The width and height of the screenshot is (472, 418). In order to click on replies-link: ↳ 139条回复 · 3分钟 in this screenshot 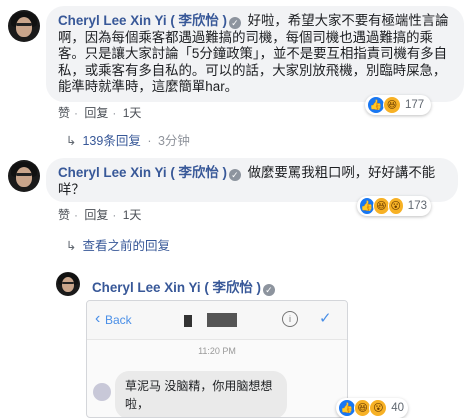, I will do `click(128, 139)`.